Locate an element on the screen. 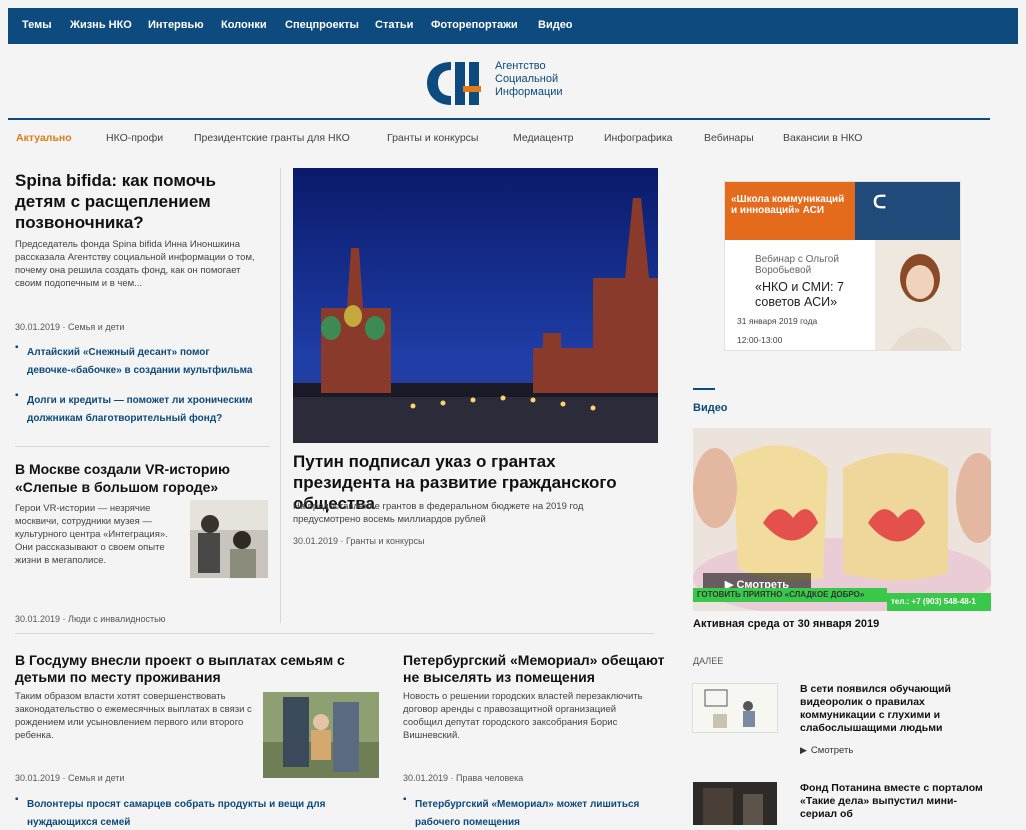 The width and height of the screenshot is (1026, 830). banner-date: 31 января 2019 года is located at coordinates (777, 321).